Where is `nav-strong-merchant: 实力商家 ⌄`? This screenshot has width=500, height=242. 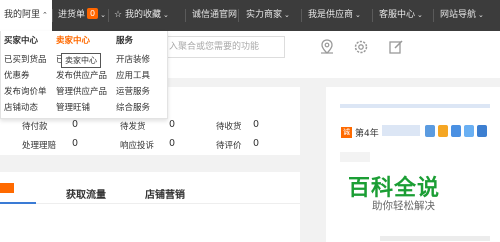 nav-strong-merchant: 实力商家 ⌄ is located at coordinates (268, 15).